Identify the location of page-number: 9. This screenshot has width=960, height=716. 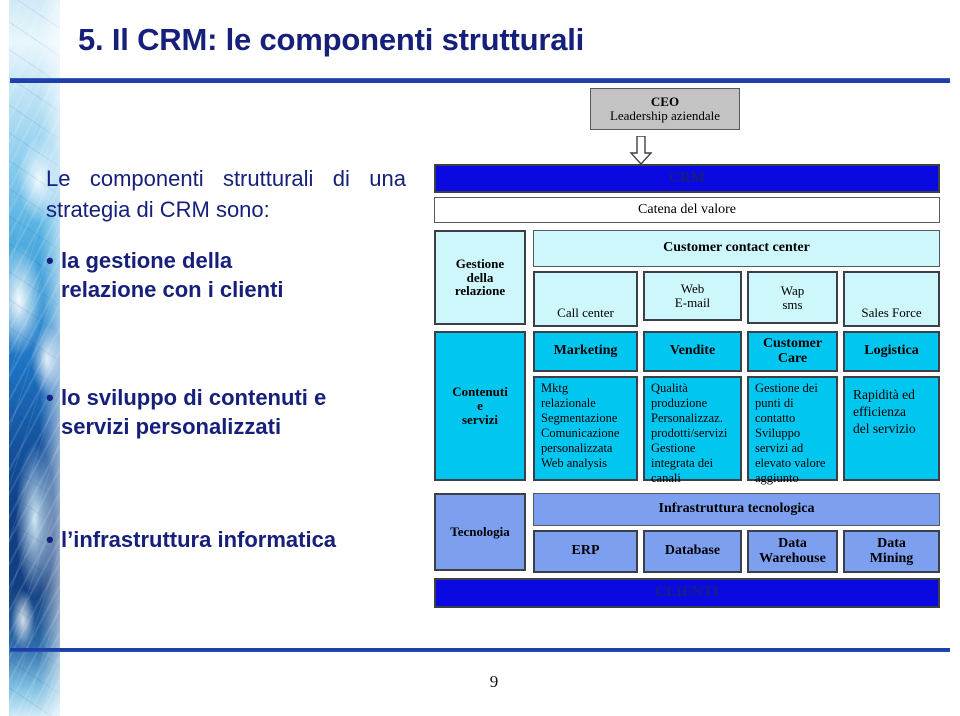
(494, 681).